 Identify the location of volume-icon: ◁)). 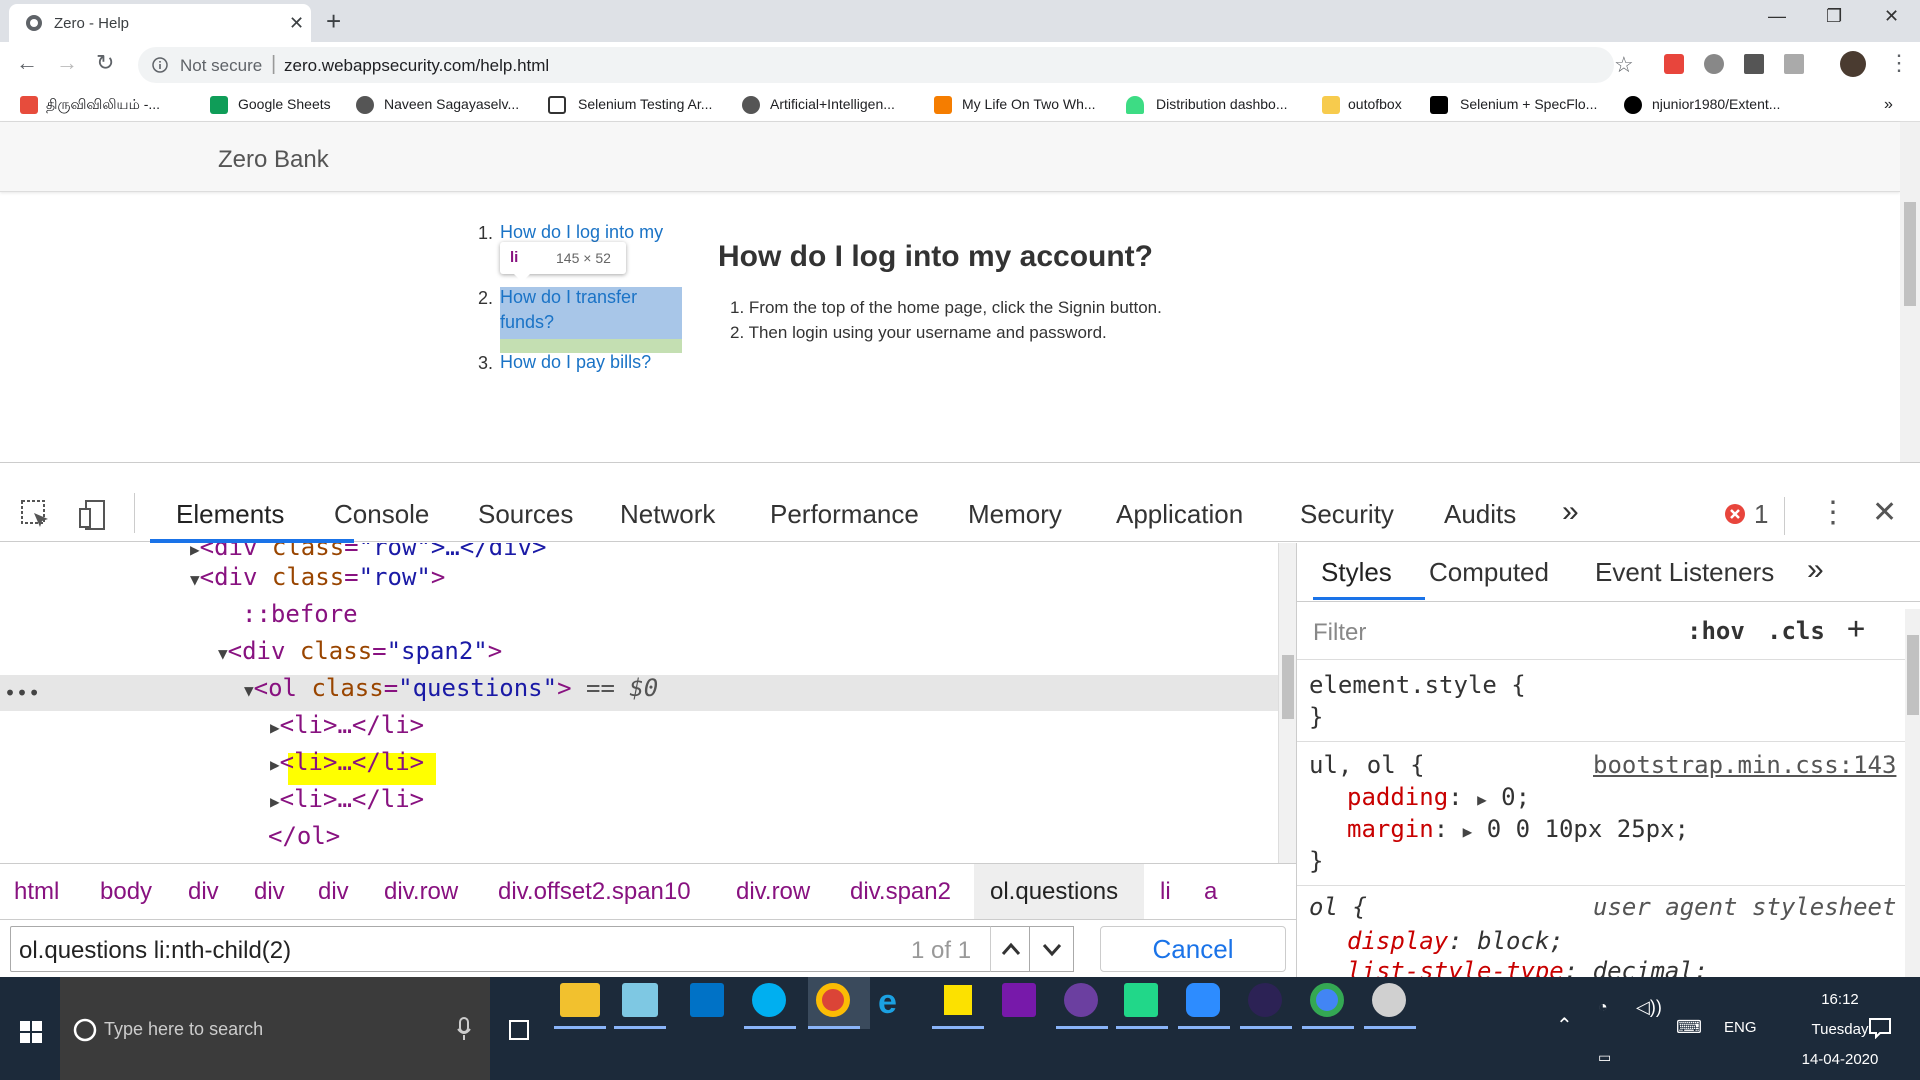
(1649, 1007).